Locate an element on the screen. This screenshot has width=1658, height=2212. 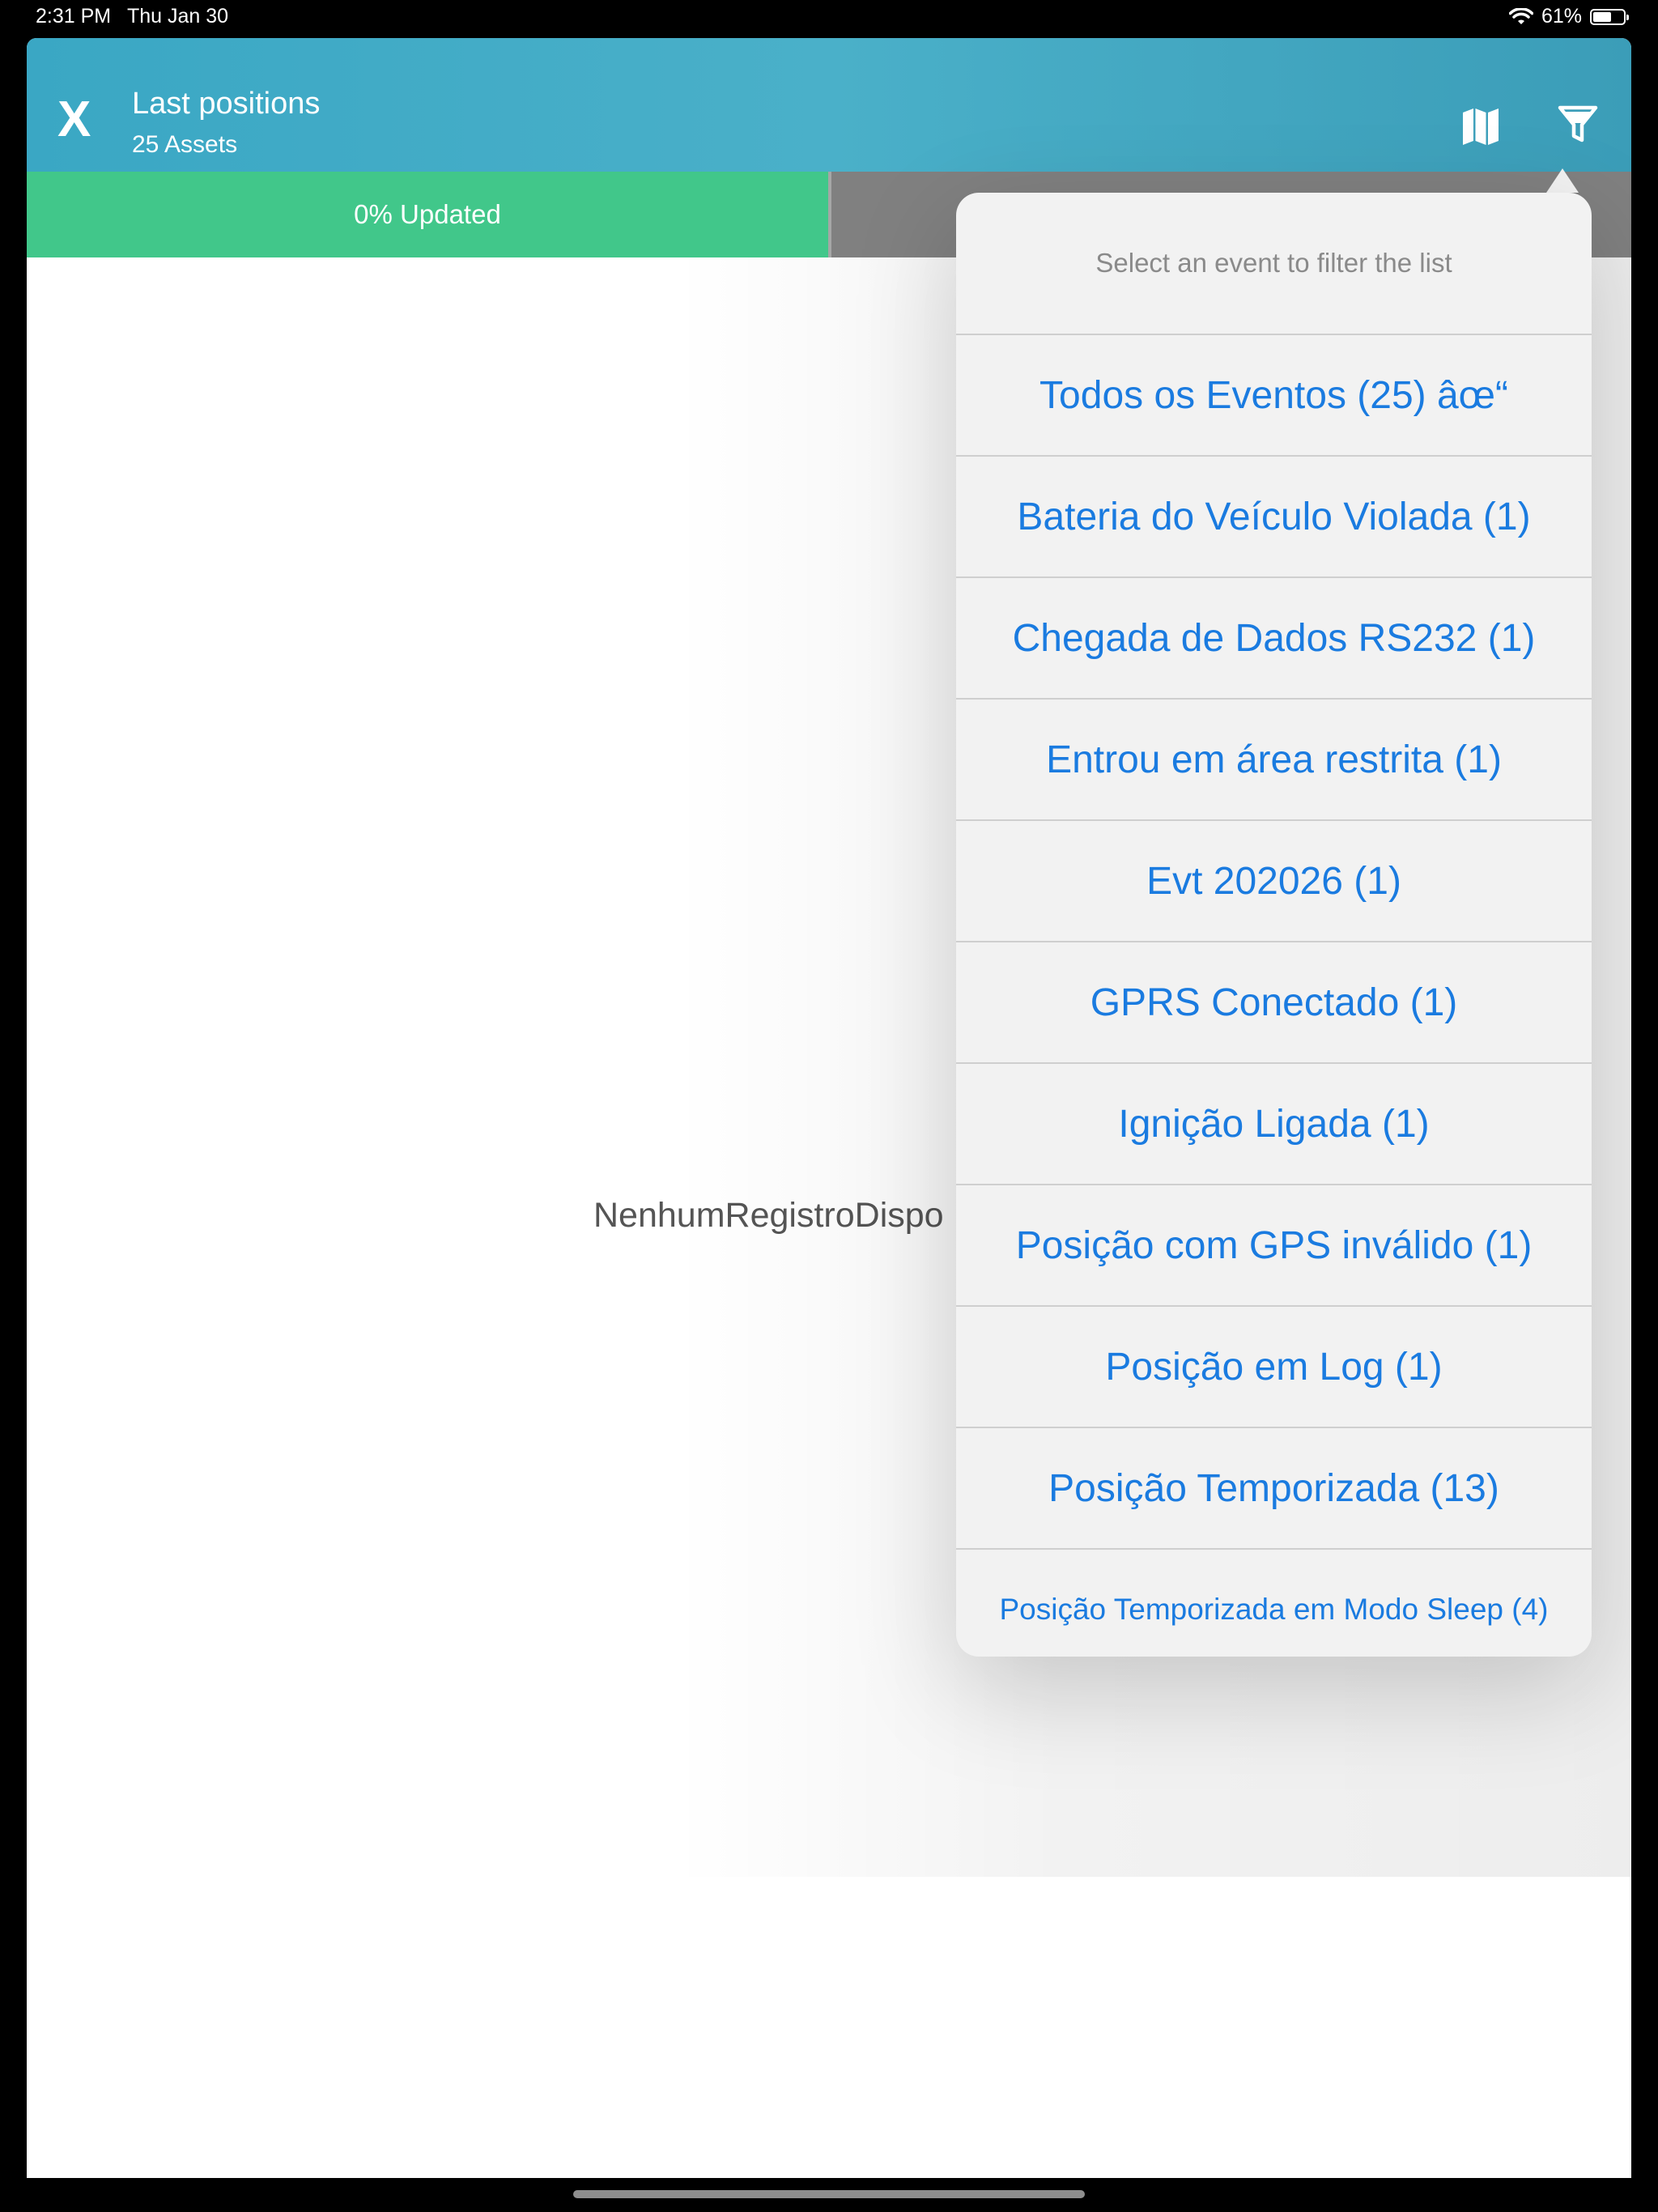
event-item-gprs: GPRS Conectado (1) is located at coordinates (1274, 1003).